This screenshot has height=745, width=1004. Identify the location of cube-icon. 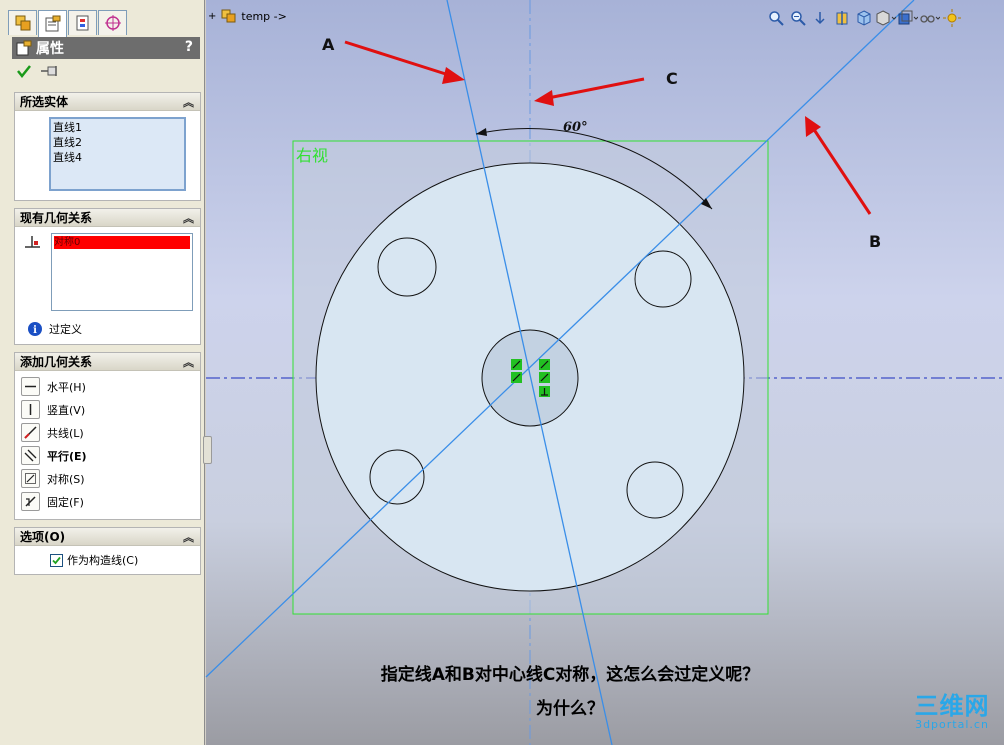
(864, 18).